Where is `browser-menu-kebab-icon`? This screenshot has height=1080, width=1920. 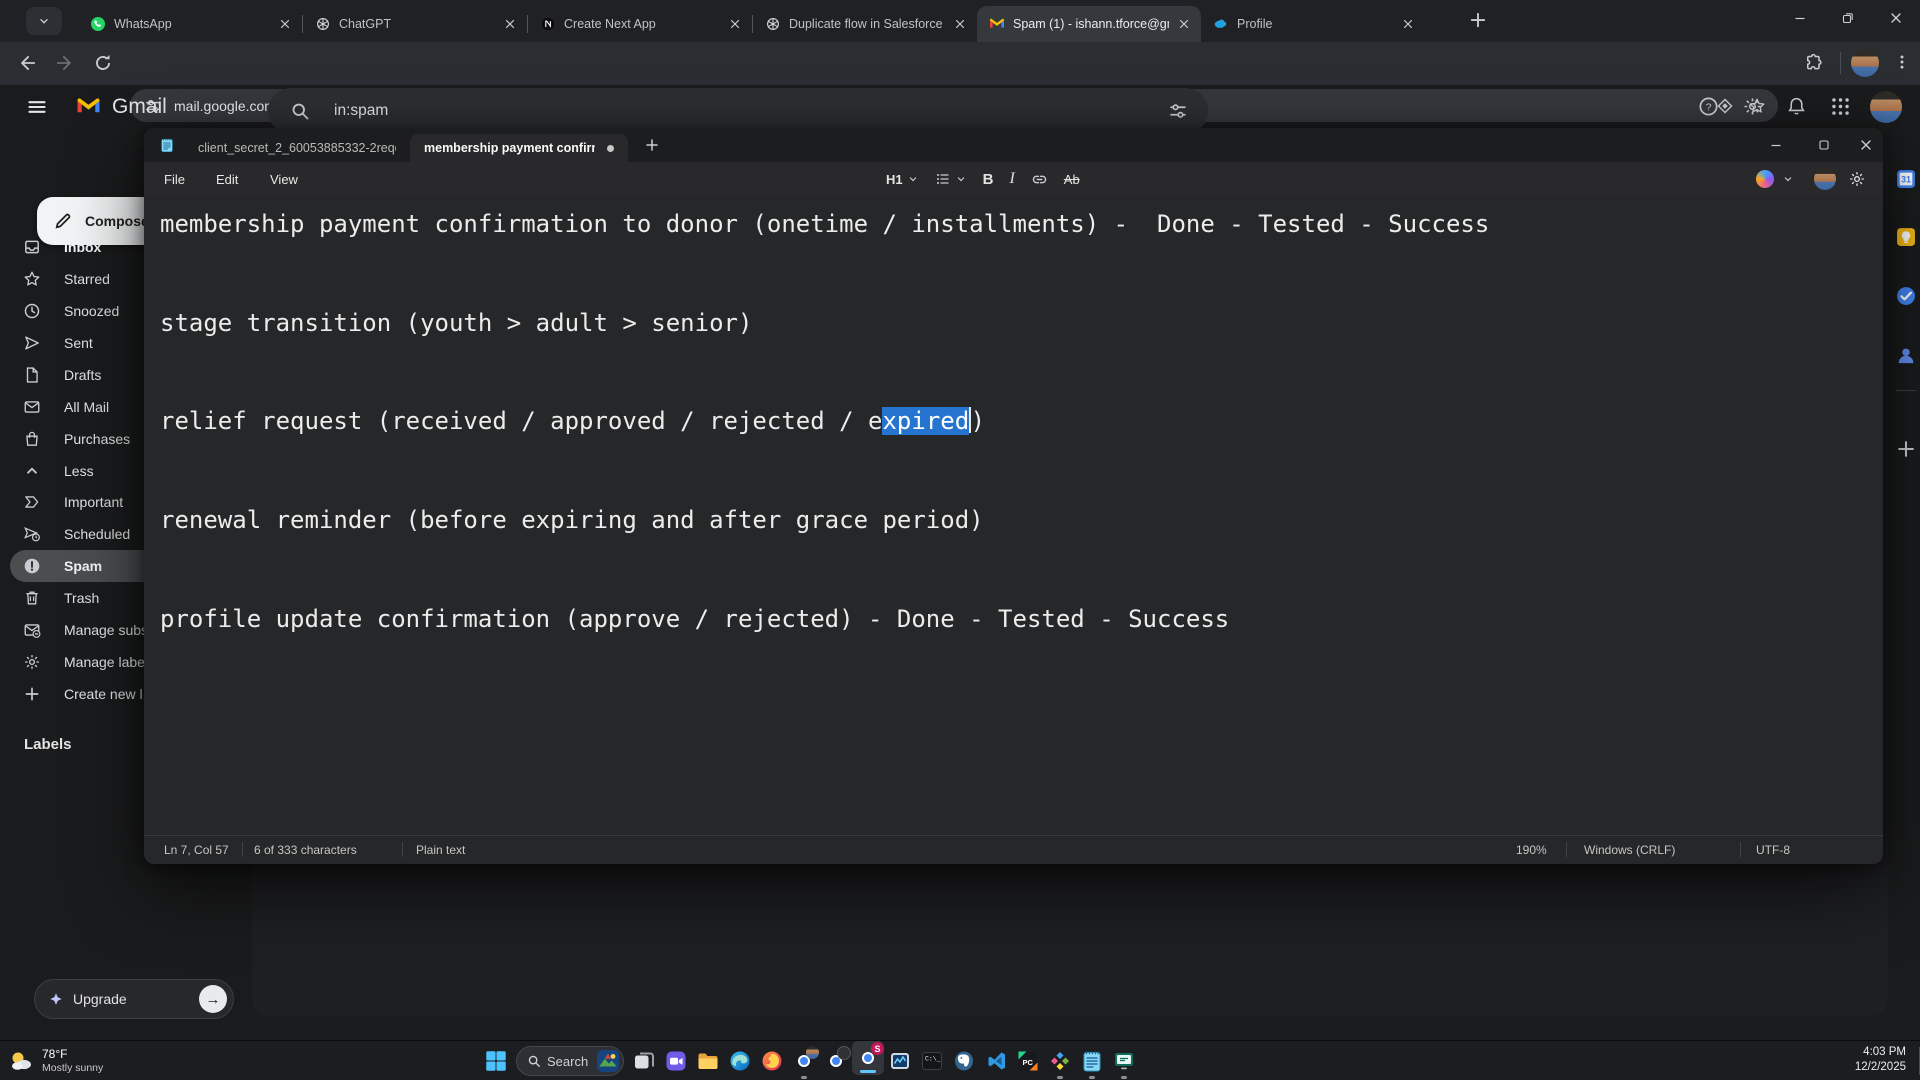
browser-menu-kebab-icon is located at coordinates (1902, 62).